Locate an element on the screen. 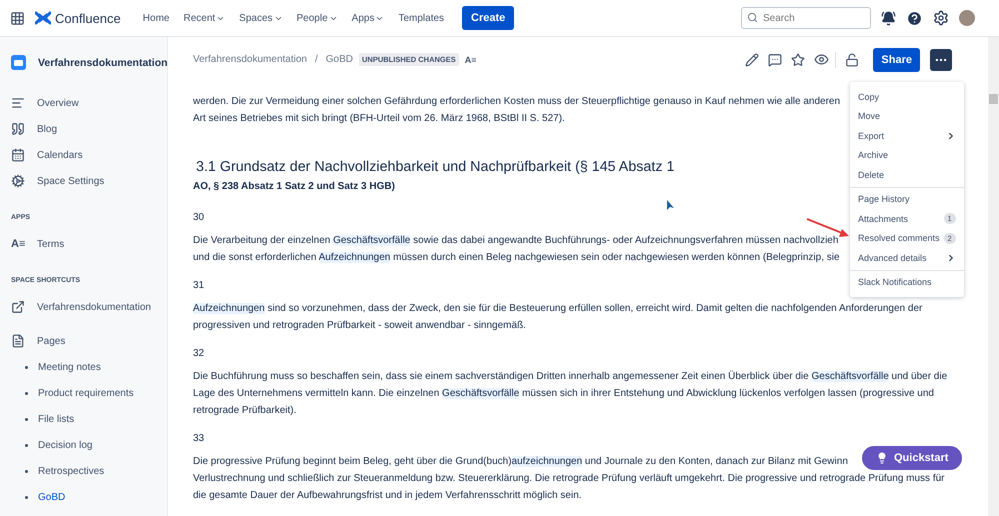  notifications-icon is located at coordinates (888, 18).